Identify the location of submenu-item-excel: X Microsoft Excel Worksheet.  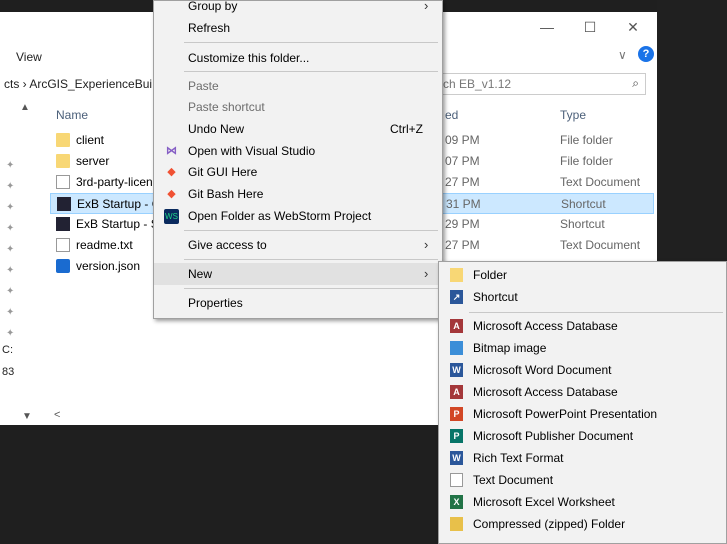
(582, 502).